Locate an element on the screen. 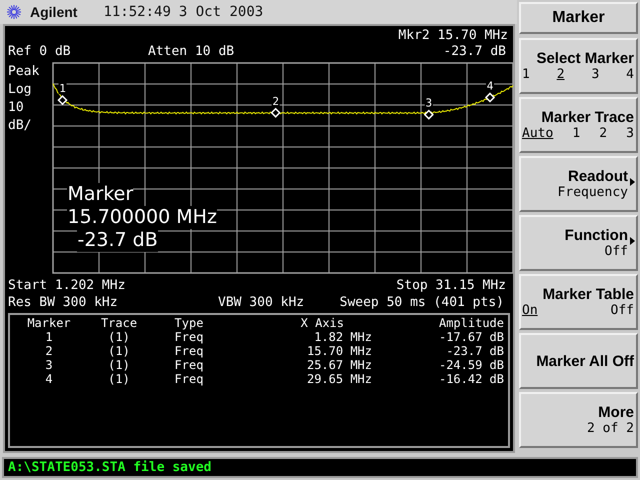  table-cell-text: -24.59 dB is located at coordinates (471, 365).